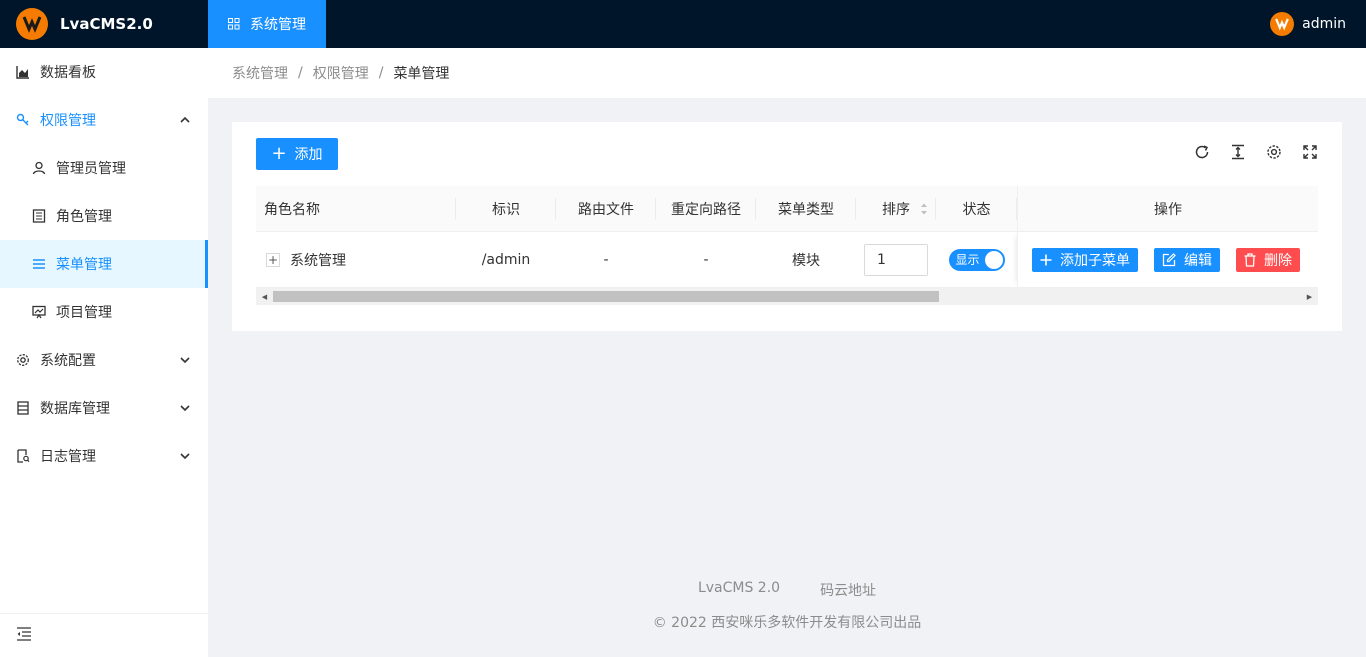 The width and height of the screenshot is (1366, 657). Describe the element at coordinates (104, 456) in the screenshot. I see `sidebar-item-logs: 日志管理` at that location.